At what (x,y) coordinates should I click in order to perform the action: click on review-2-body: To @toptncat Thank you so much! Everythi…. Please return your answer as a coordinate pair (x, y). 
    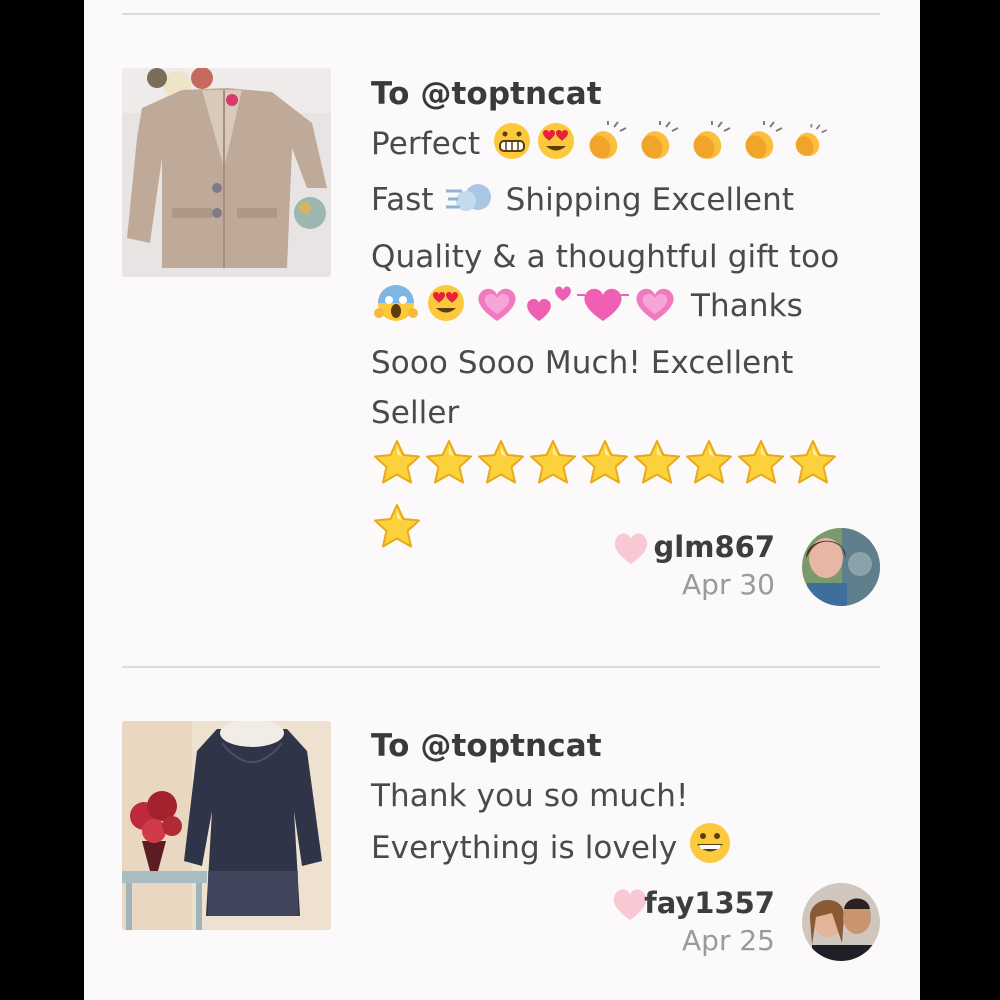
    Looking at the image, I should click on (626, 801).